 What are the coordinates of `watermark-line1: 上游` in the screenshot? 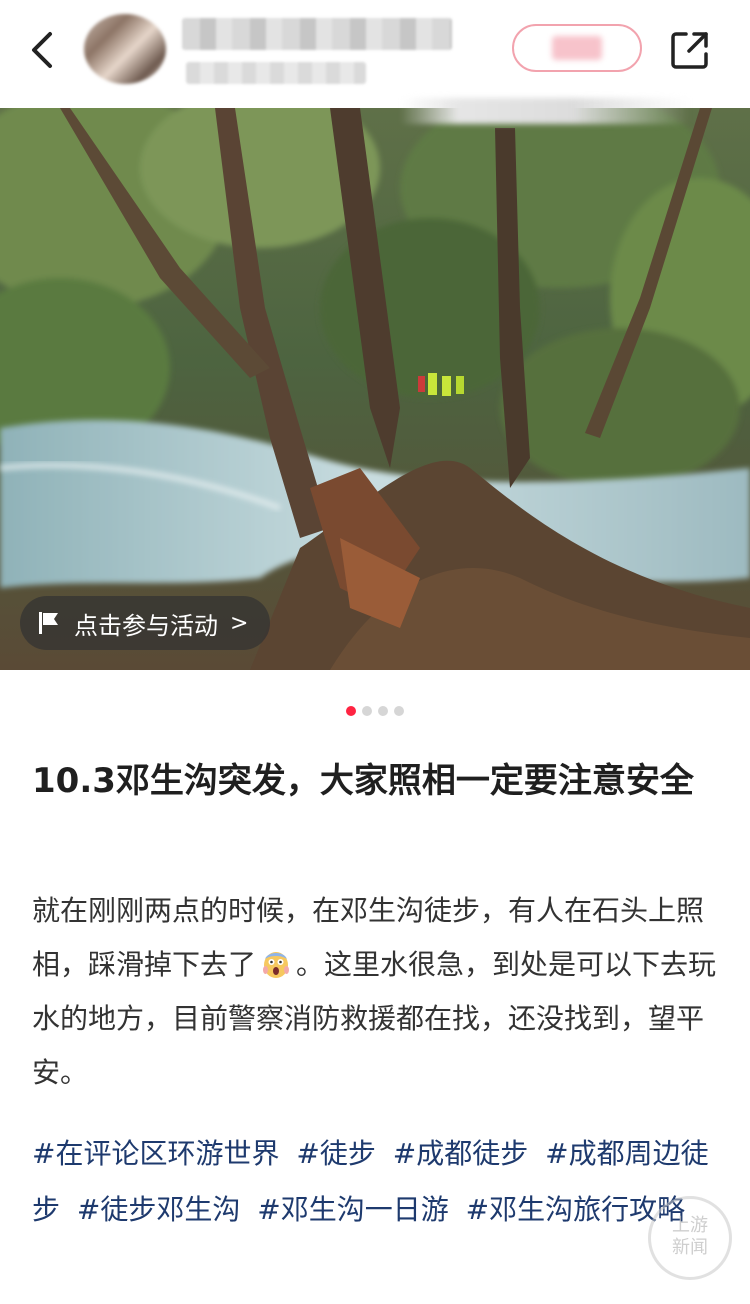 It's located at (690, 1225).